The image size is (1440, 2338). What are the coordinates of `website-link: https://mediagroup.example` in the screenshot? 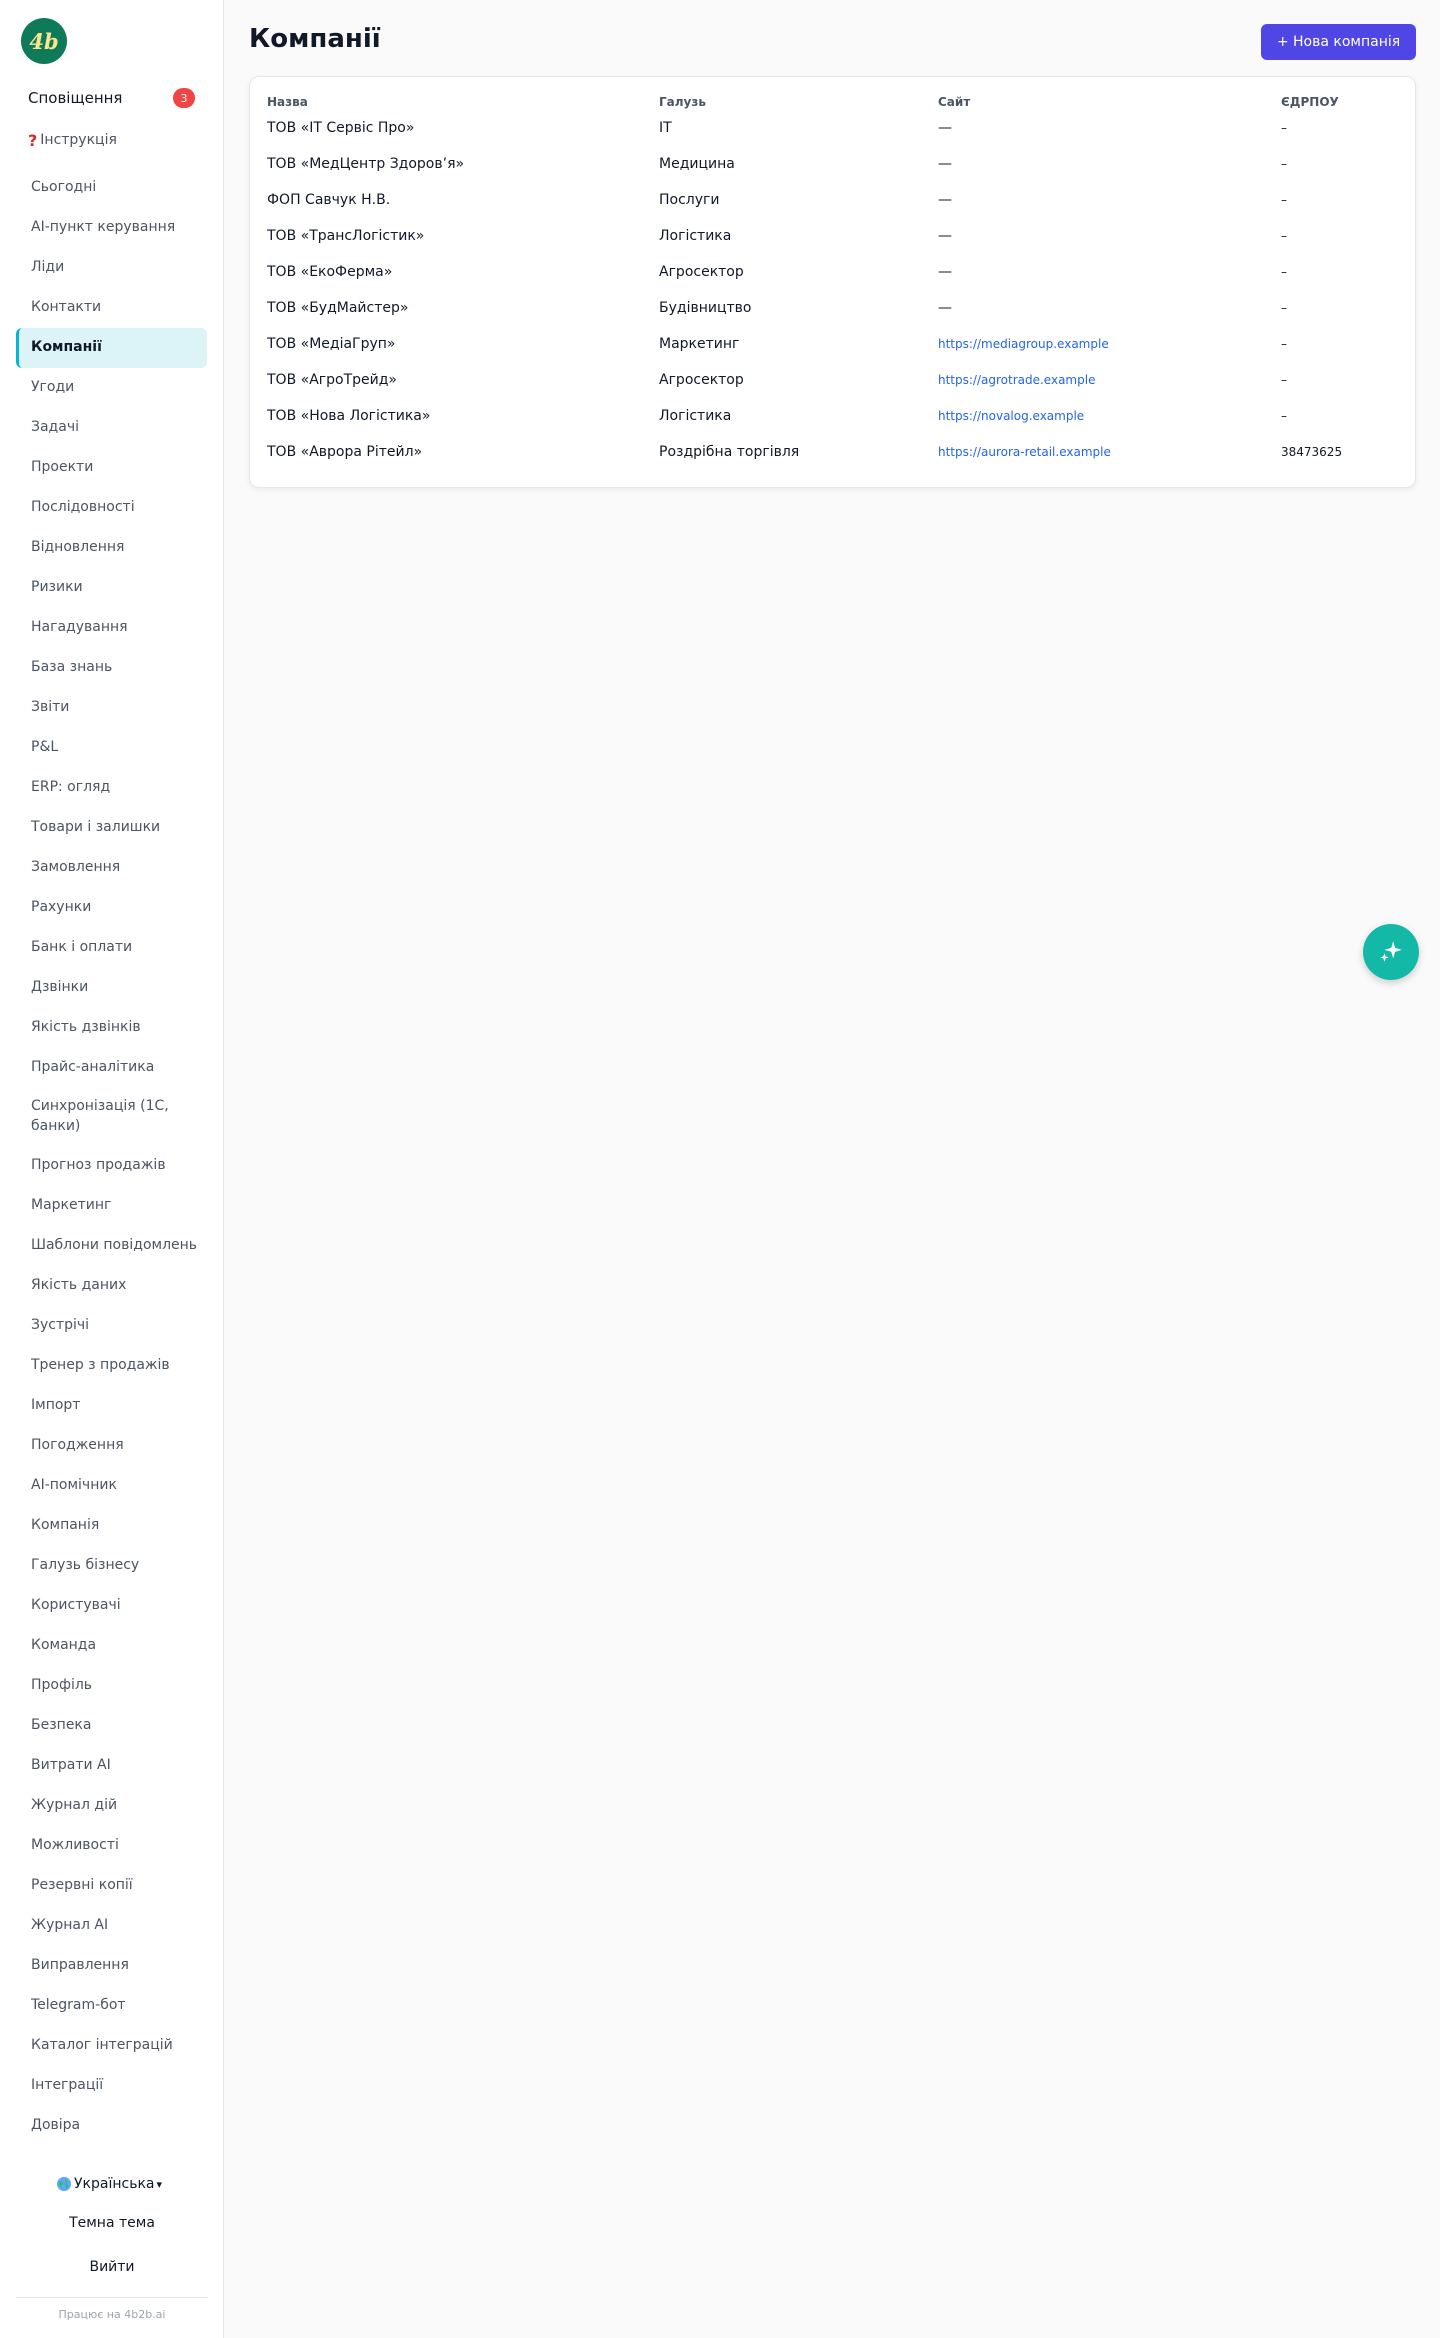 It's located at (1023, 344).